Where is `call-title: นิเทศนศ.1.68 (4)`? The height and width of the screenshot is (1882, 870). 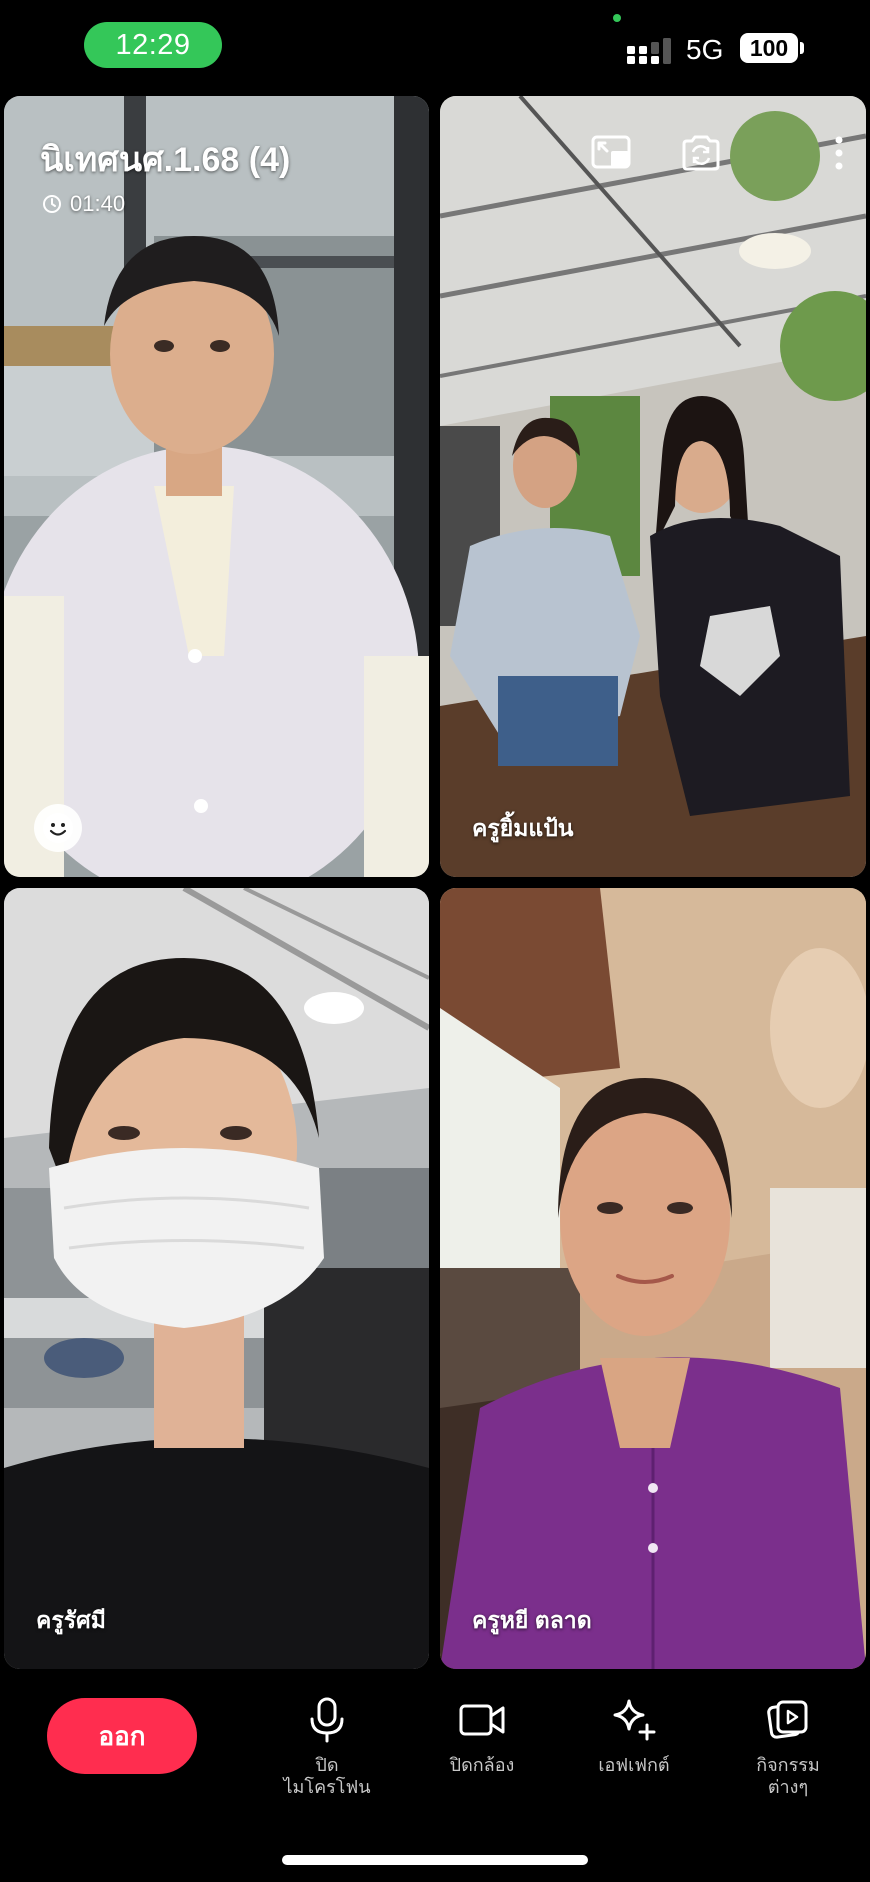
call-title: นิเทศนศ.1.68 (4) is located at coordinates (165, 160).